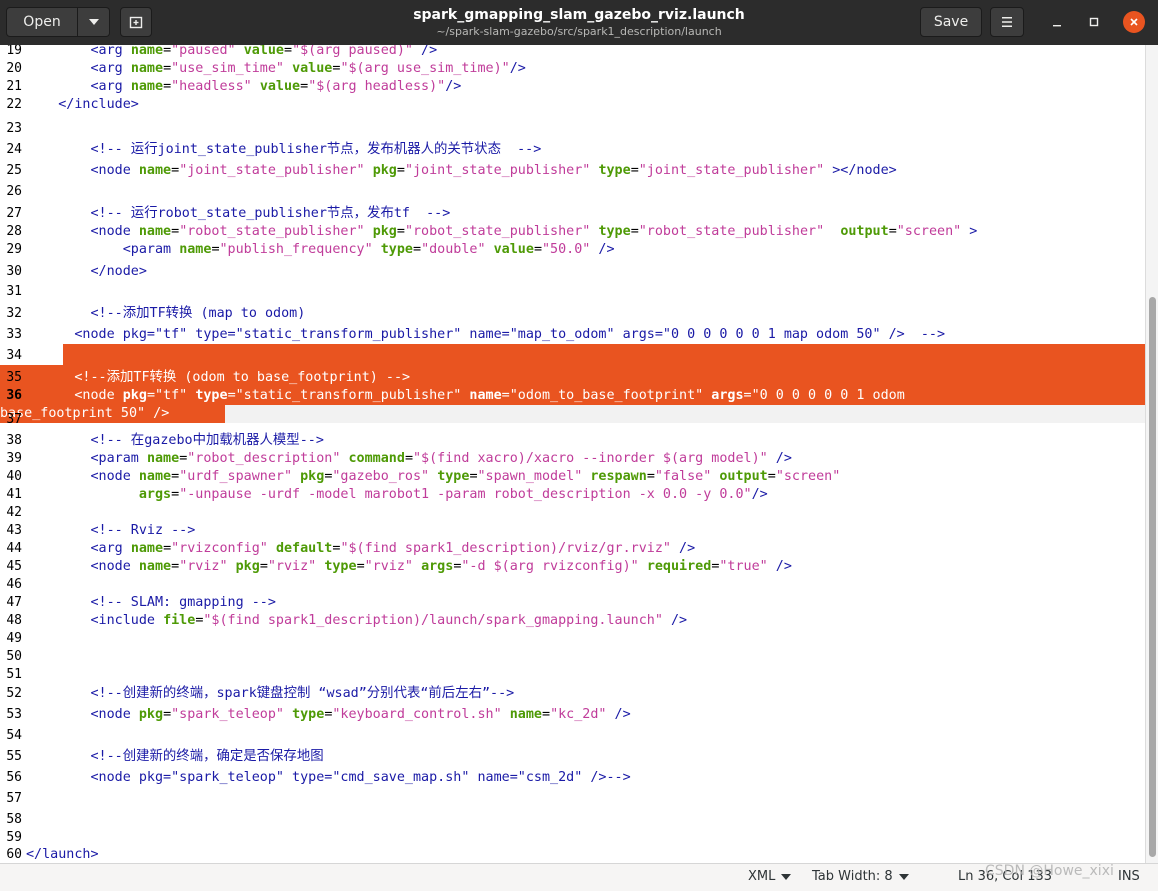 The width and height of the screenshot is (1158, 891). Describe the element at coordinates (572, 291) in the screenshot. I see `code-line: 31` at that location.